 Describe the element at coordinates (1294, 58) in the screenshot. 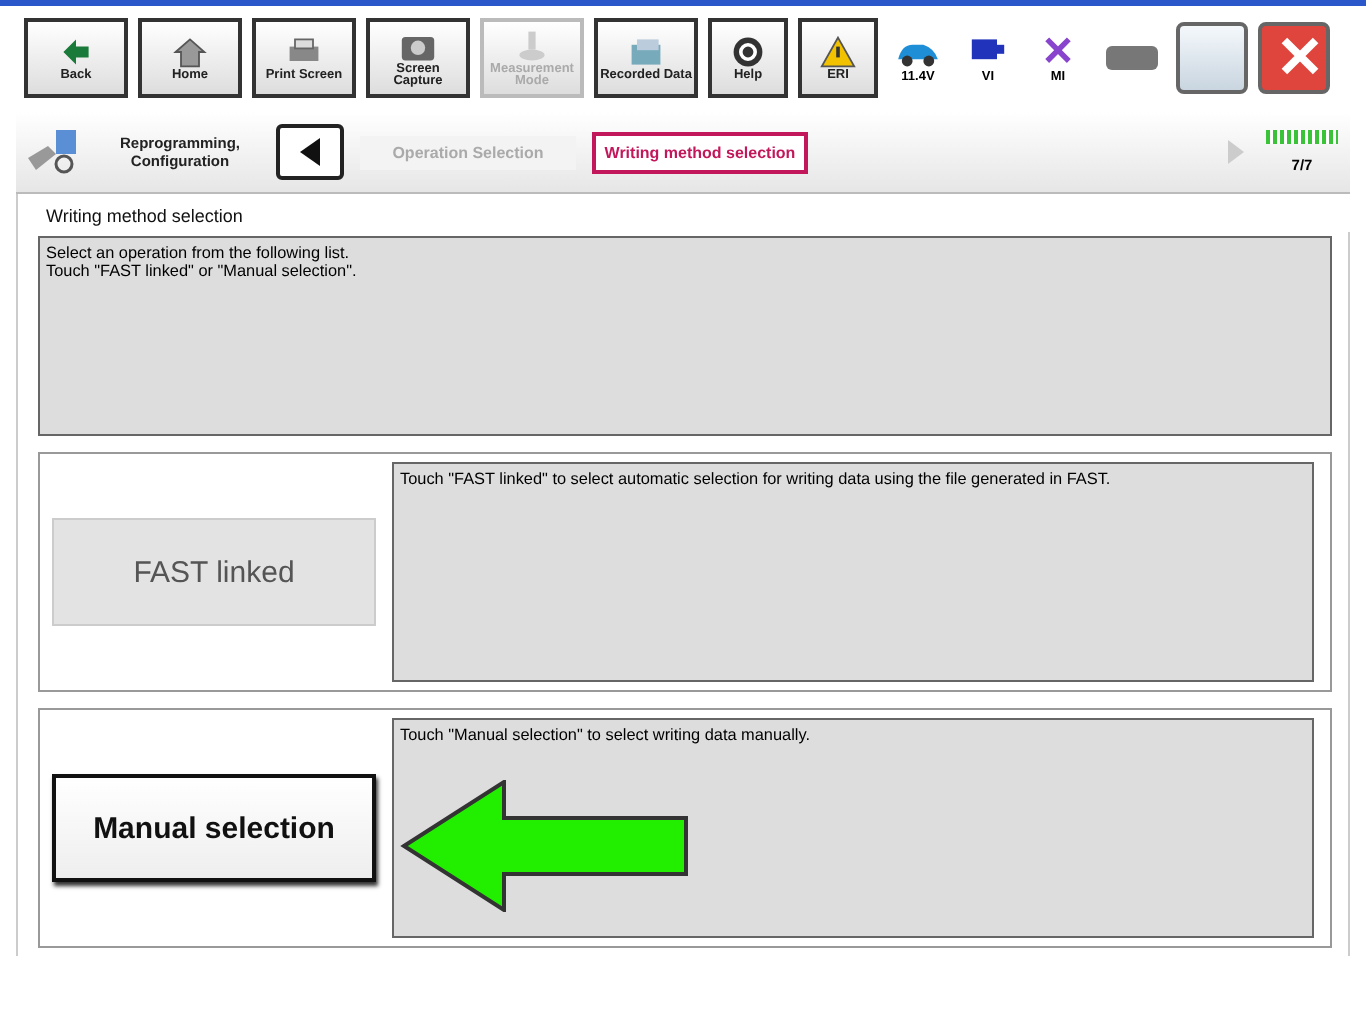

I see `close-button` at that location.